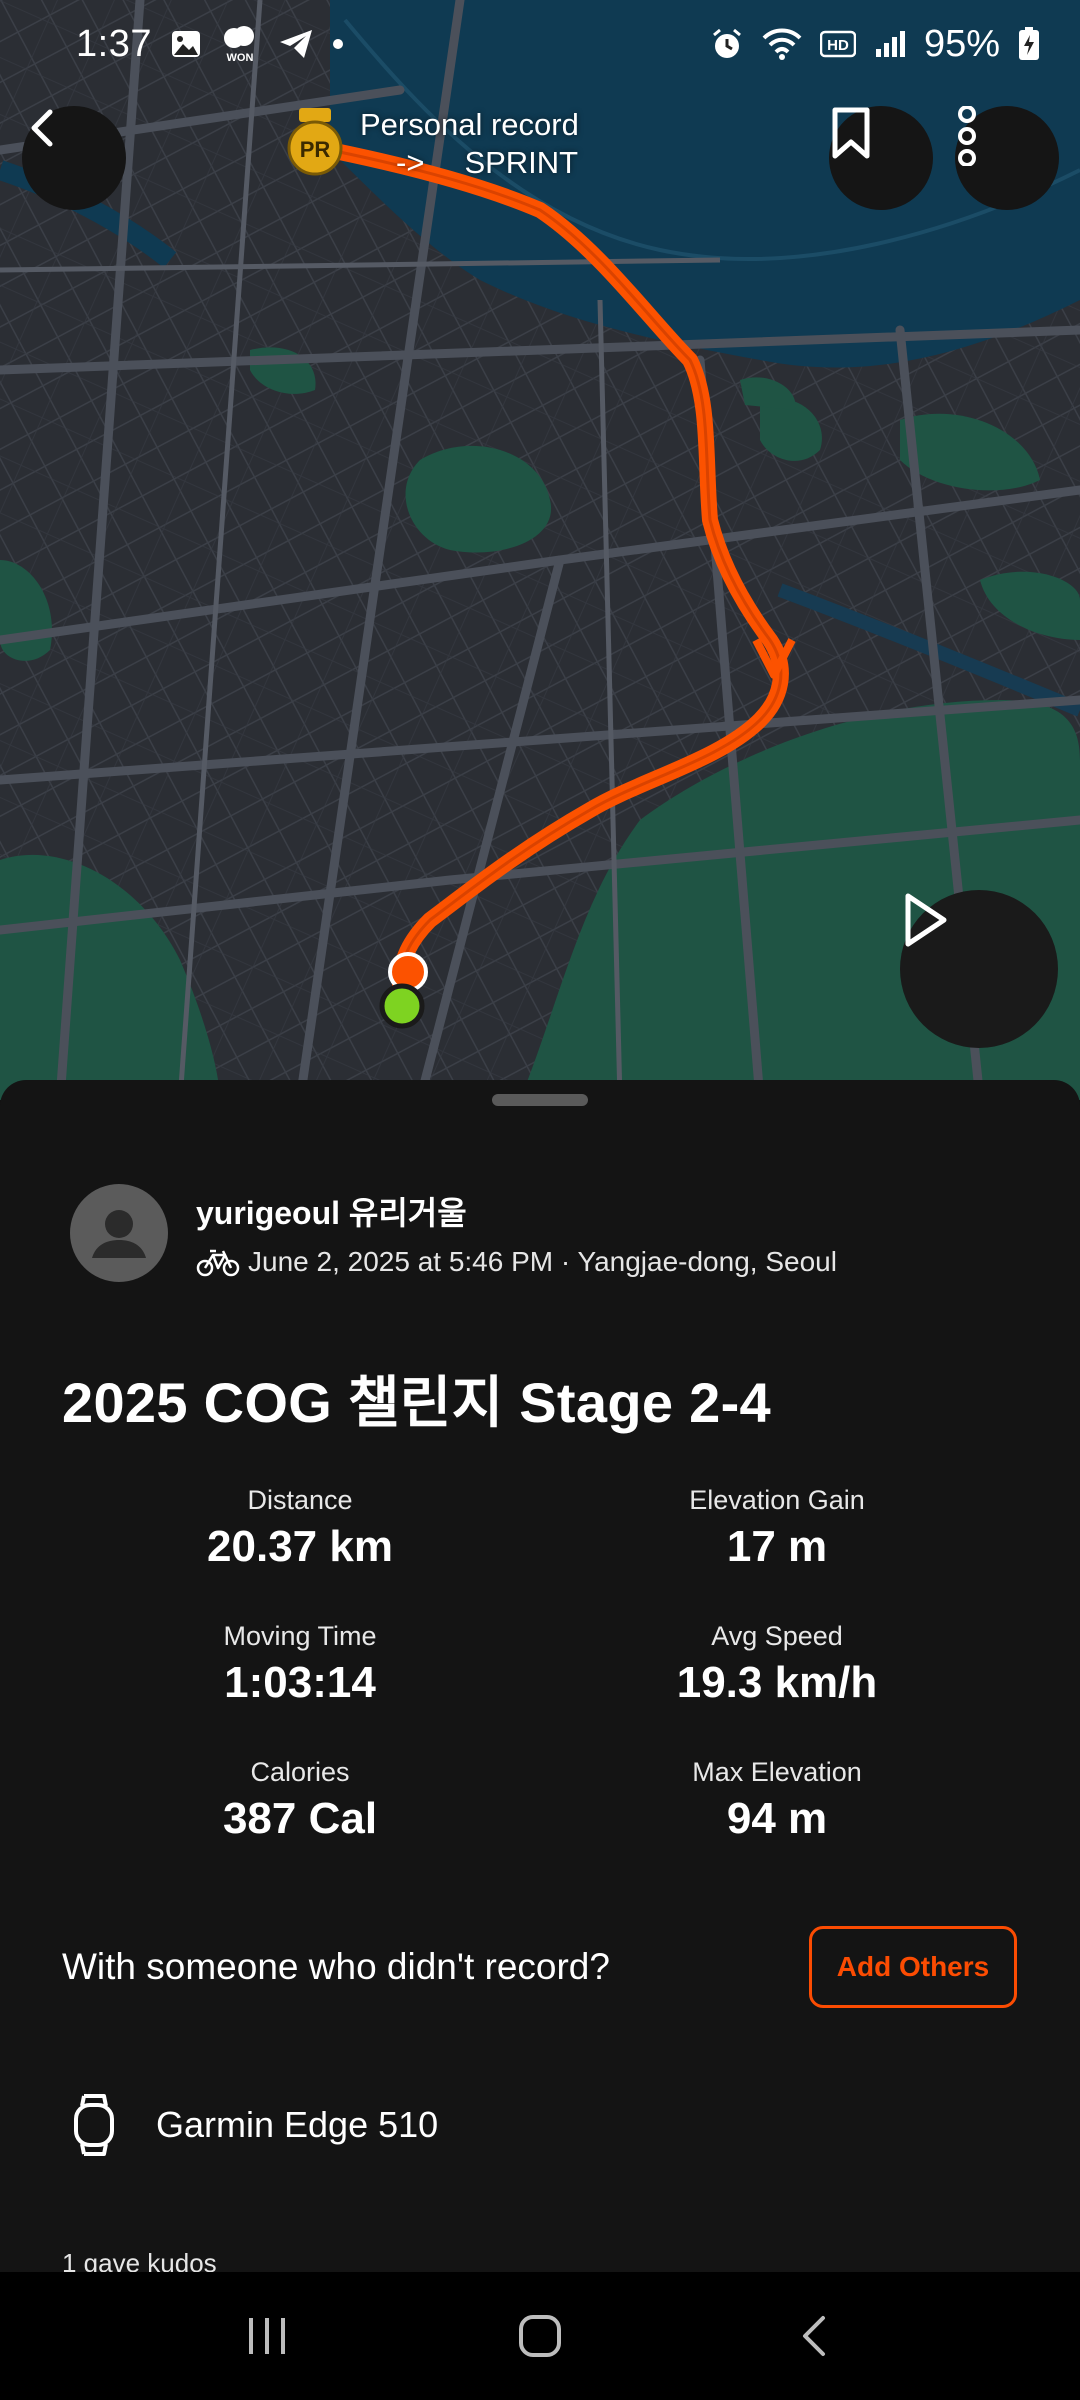 The height and width of the screenshot is (2400, 1080). I want to click on play-flyover-button, so click(979, 969).